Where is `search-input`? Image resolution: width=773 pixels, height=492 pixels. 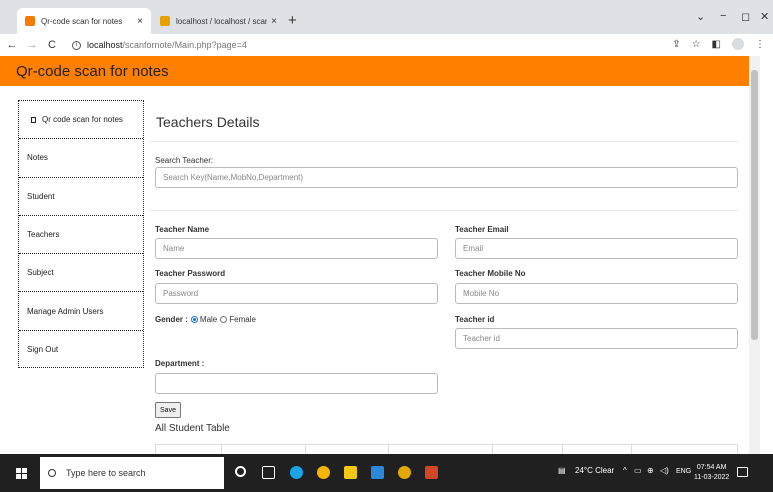 search-input is located at coordinates (446, 177).